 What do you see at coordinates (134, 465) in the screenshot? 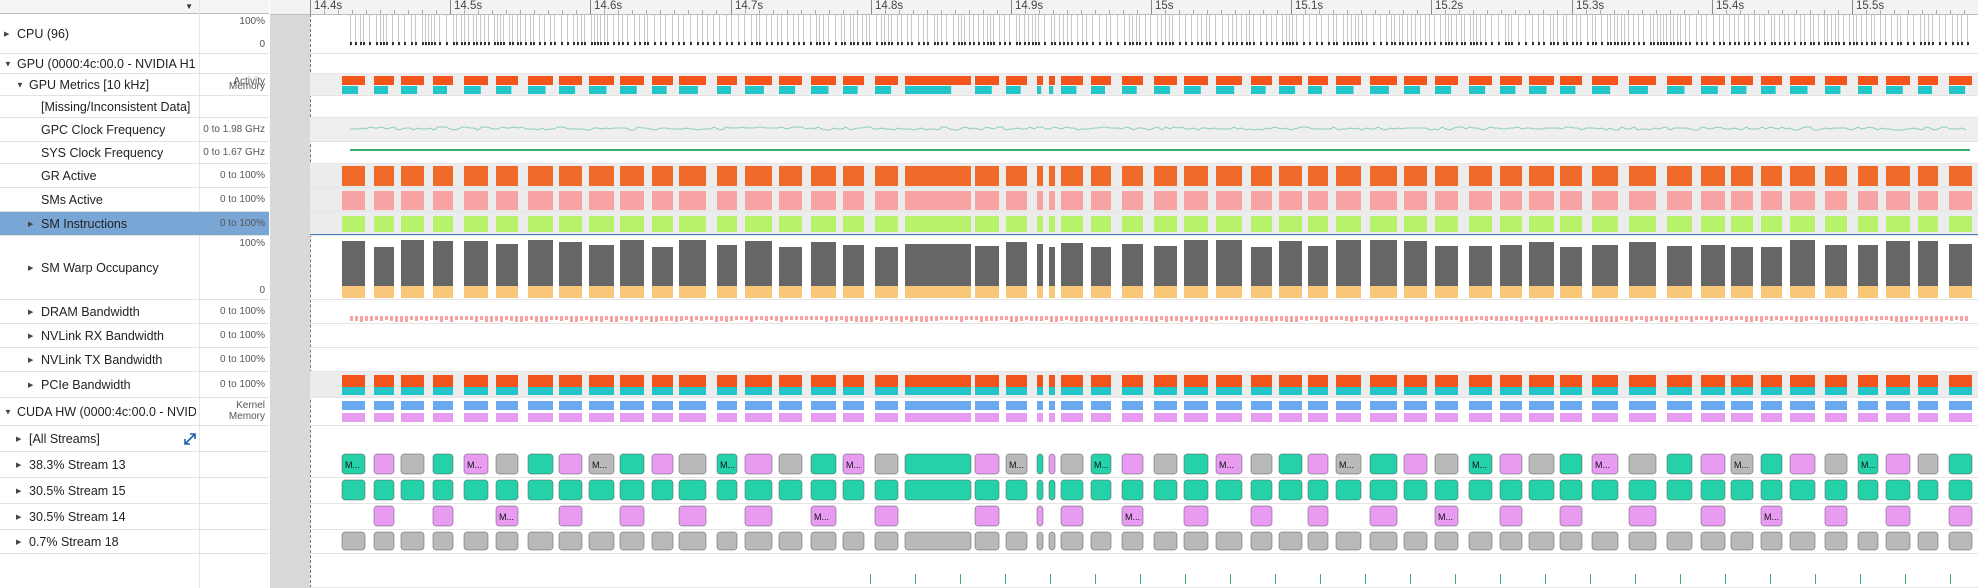
I see `track-row: ▶ 38.3% Stream 13` at bounding box center [134, 465].